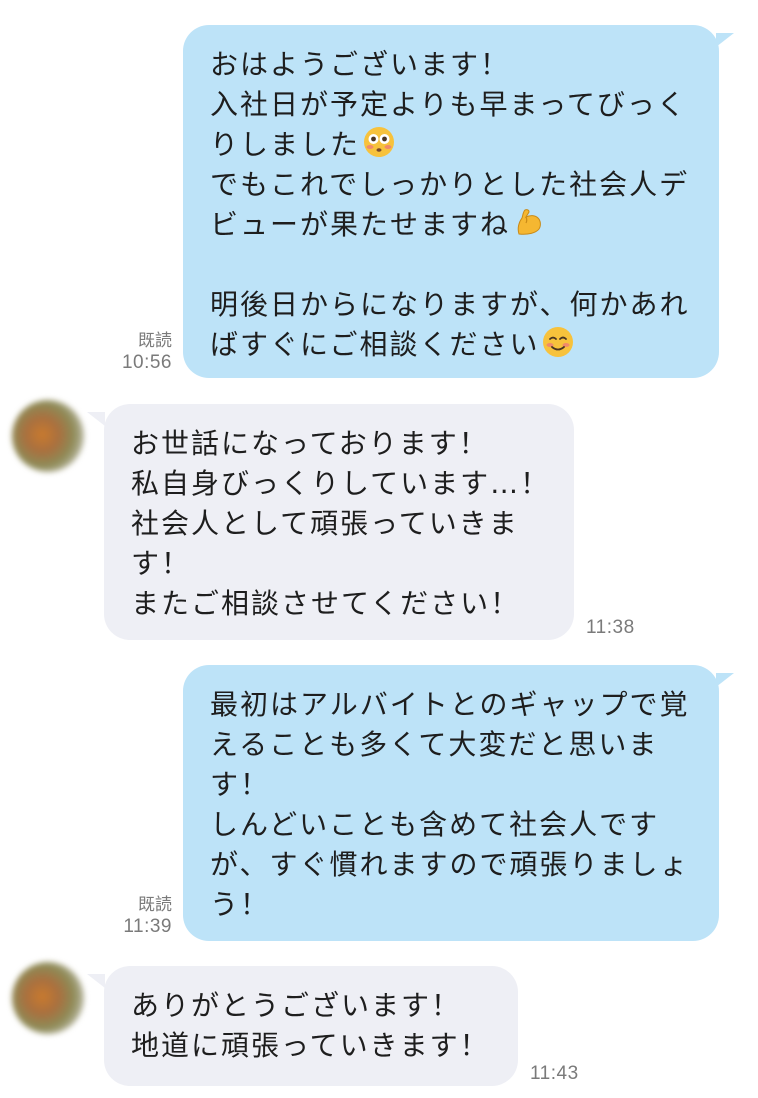 This screenshot has height=1098, width=758. I want to click on message-line: ありがとうございます！, so click(296, 1005).